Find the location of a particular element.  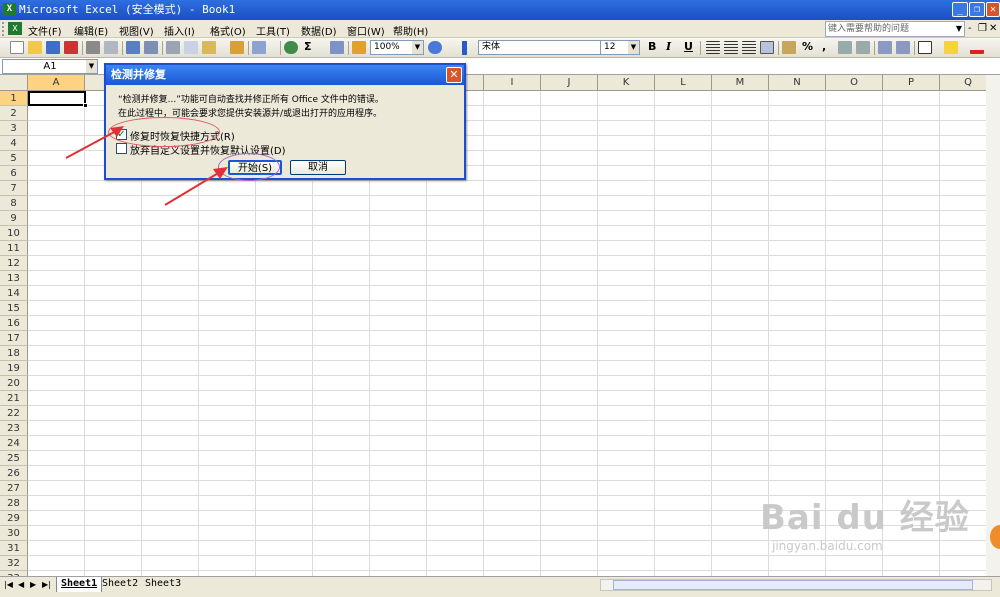

row-header-17: 17 is located at coordinates (14, 338).